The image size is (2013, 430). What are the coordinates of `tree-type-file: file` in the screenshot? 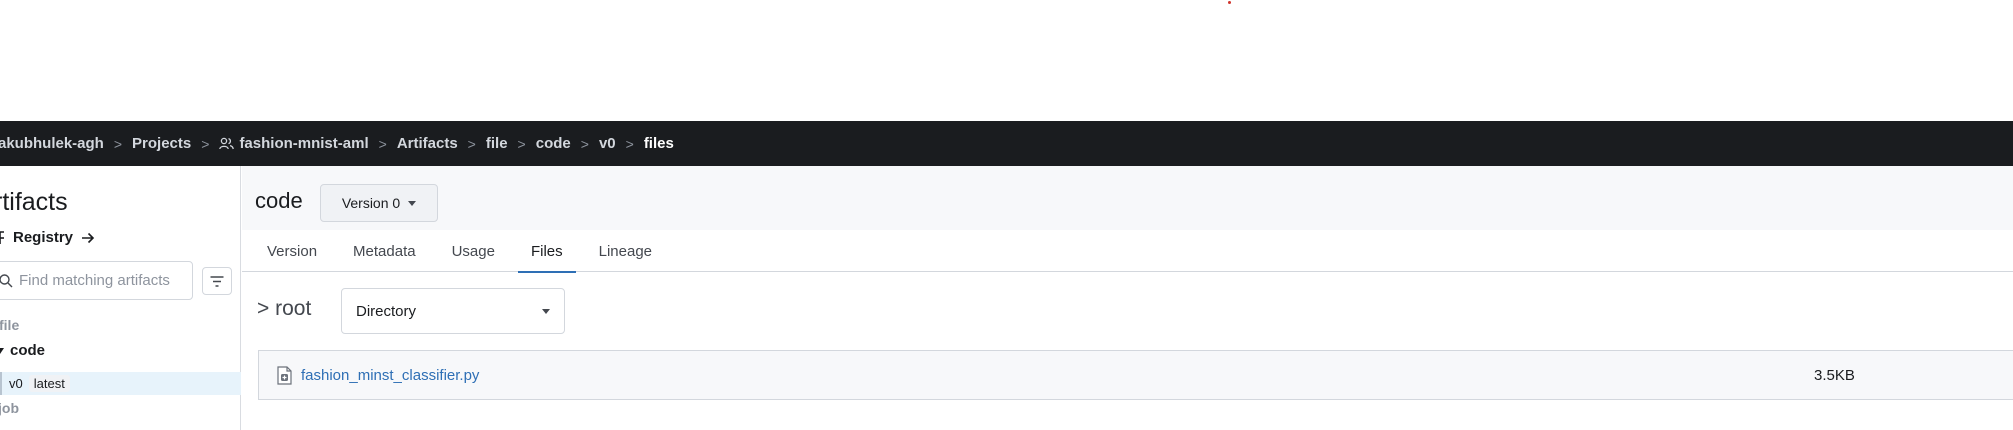 It's located at (9, 325).